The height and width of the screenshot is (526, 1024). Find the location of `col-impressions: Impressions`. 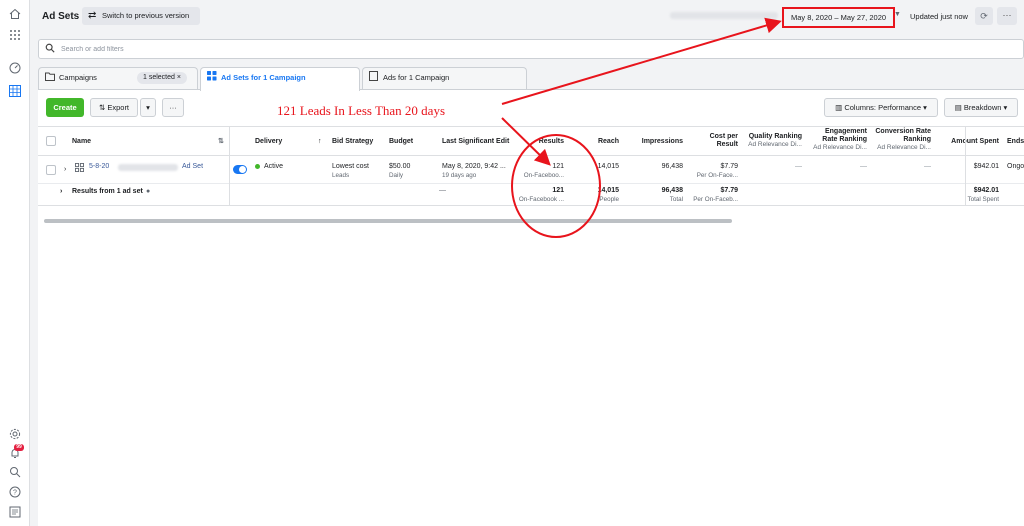

col-impressions: Impressions is located at coordinates (662, 142).